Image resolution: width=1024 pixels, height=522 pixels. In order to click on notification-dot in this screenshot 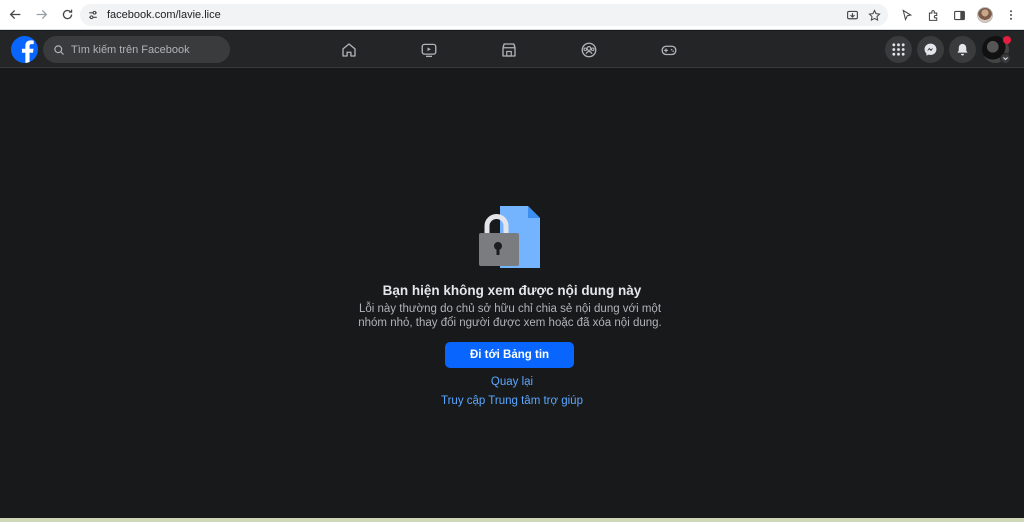, I will do `click(1007, 40)`.